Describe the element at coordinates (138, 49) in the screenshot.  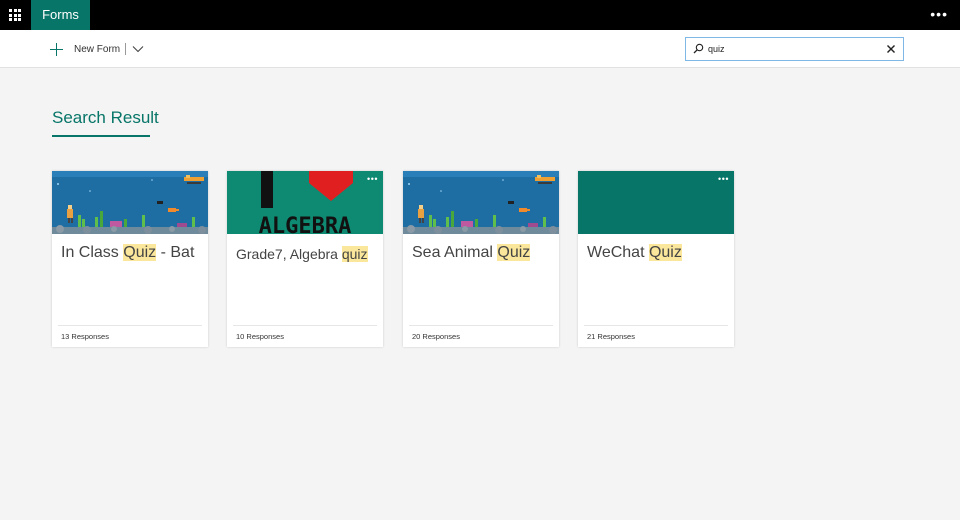
I see `chevron-down-icon` at that location.